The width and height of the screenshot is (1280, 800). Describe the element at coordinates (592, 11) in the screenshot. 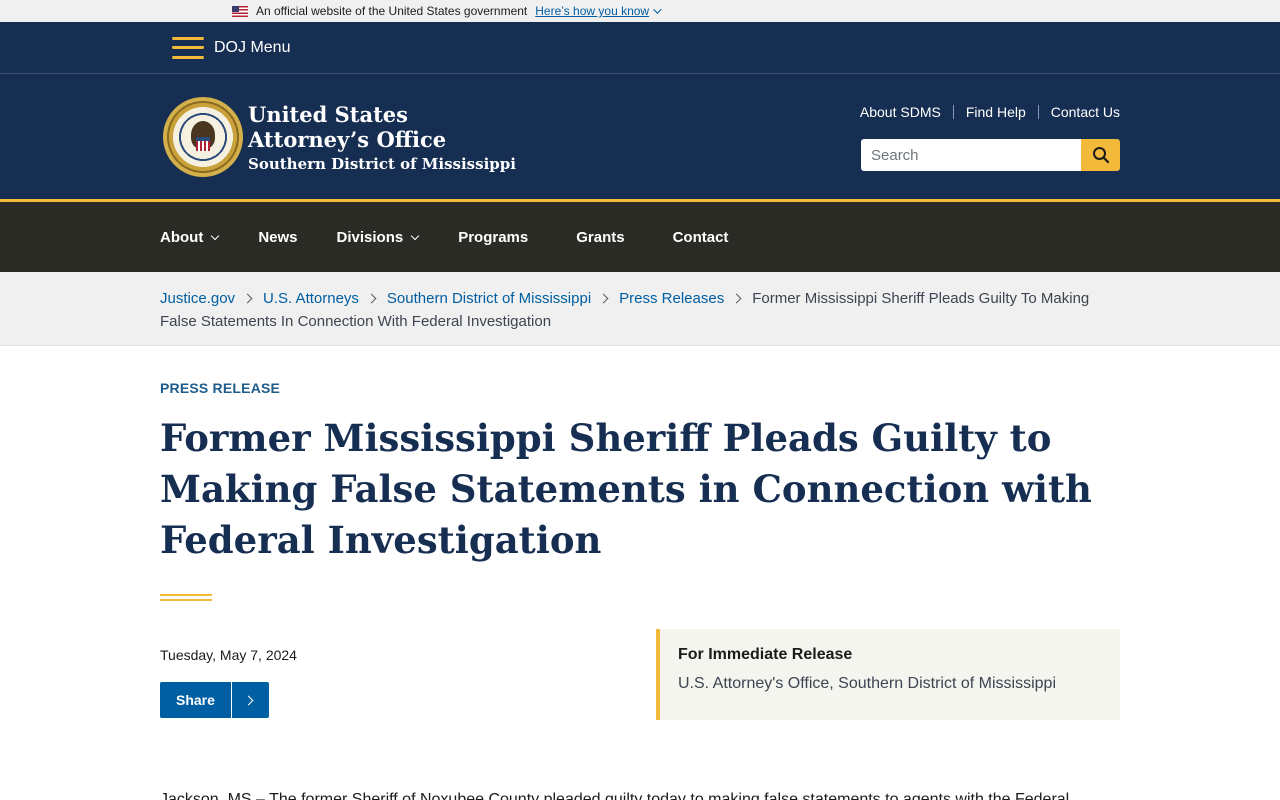

I see `heres-how-you-know-label: Here’s how you know` at that location.